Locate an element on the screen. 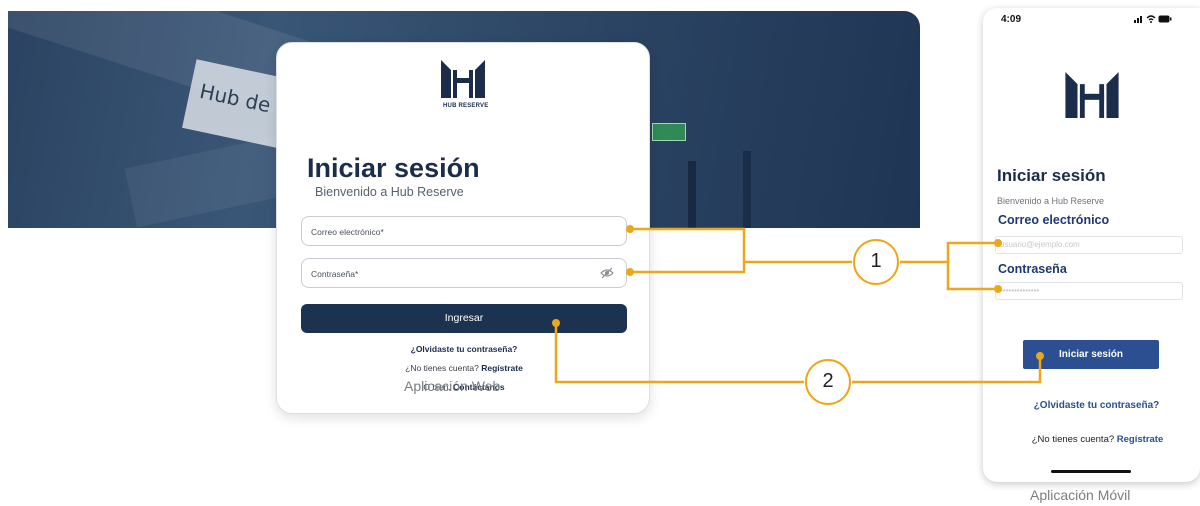 This screenshot has width=1200, height=506. connector-1-mobile is located at coordinates (949, 252).